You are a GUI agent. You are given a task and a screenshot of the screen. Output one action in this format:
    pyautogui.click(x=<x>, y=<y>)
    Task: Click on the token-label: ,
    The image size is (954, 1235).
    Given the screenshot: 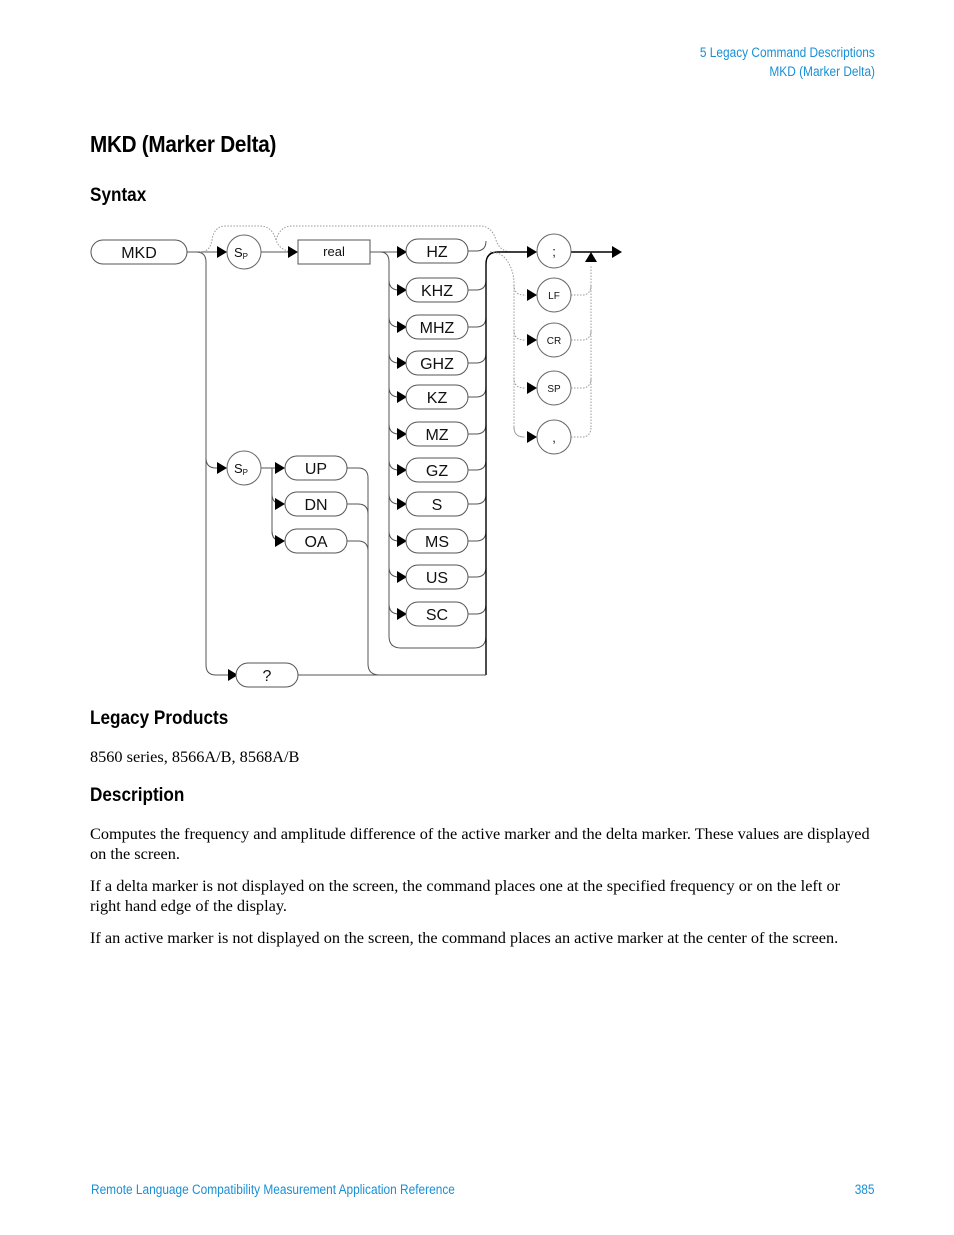 What is the action you would take?
    pyautogui.click(x=554, y=437)
    